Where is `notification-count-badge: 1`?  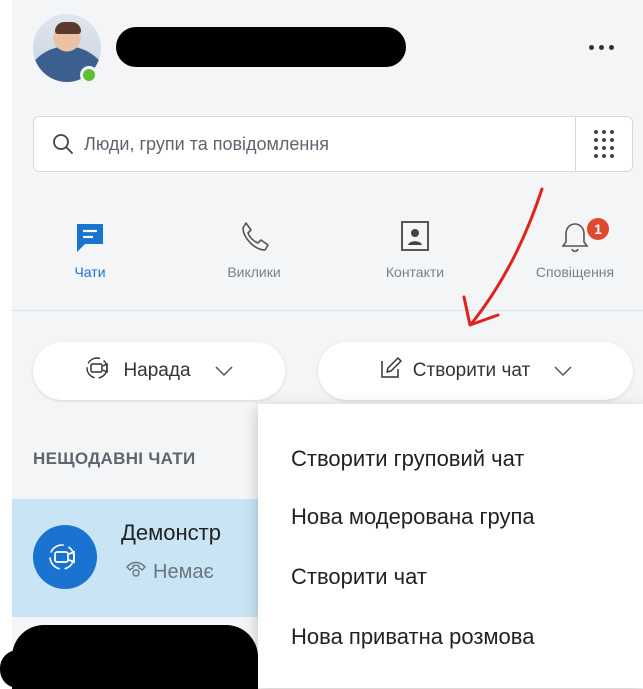 notification-count-badge: 1 is located at coordinates (598, 229).